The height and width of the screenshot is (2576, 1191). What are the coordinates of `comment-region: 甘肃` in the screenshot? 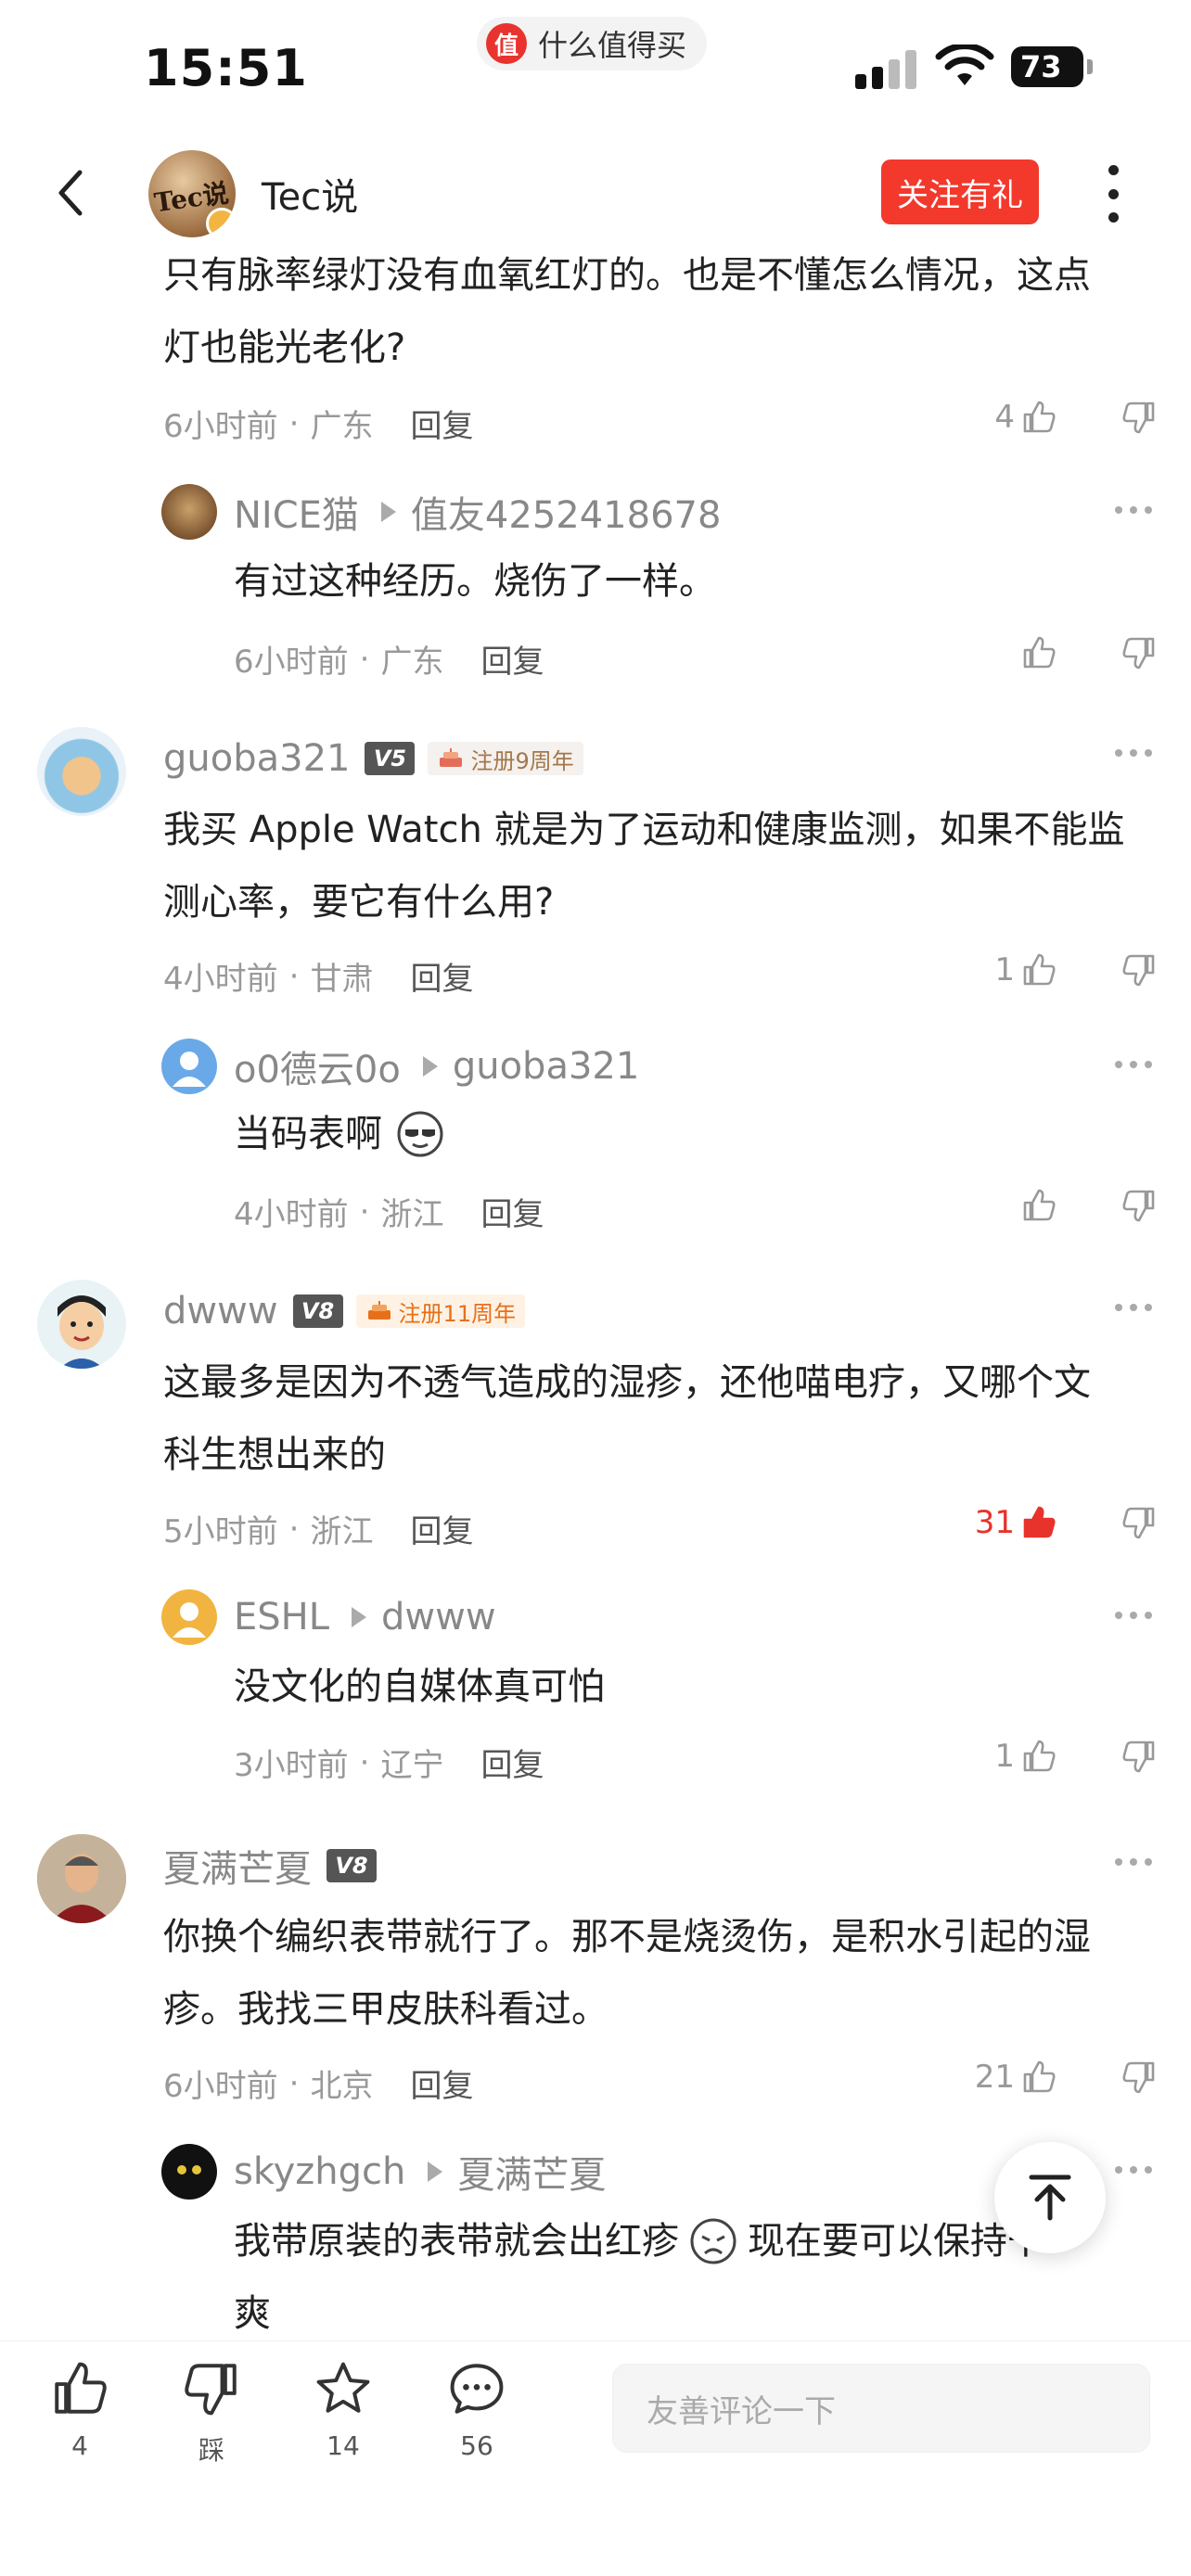 It's located at (342, 979).